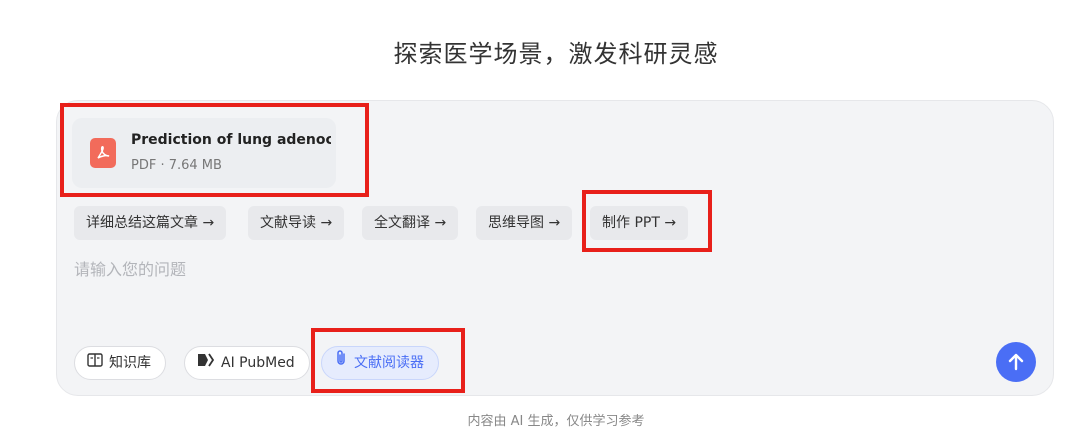 Image resolution: width=1068 pixels, height=439 pixels. What do you see at coordinates (388, 360) in the screenshot?
I see `highlight-box-reader` at bounding box center [388, 360].